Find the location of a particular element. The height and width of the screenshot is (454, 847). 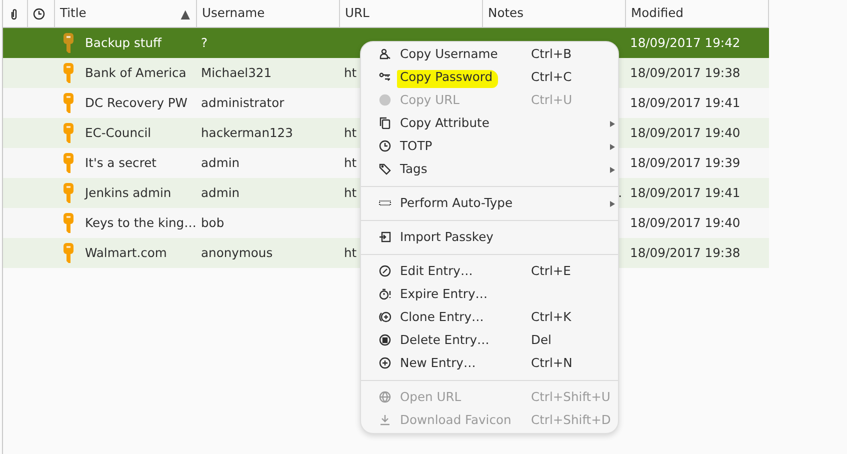

table-cell-text: 18/09/2017 19:39 is located at coordinates (685, 163).